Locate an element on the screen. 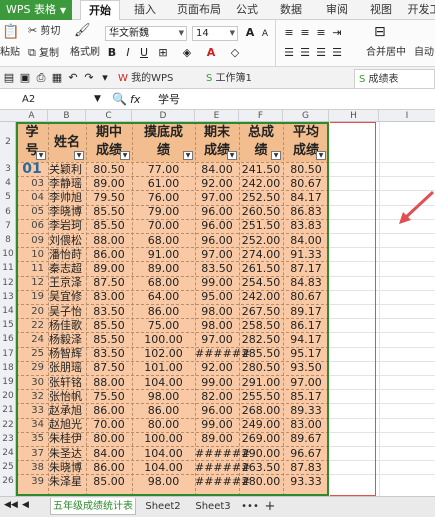 The image size is (435, 517). row-header: 19 is located at coordinates (8, 382).